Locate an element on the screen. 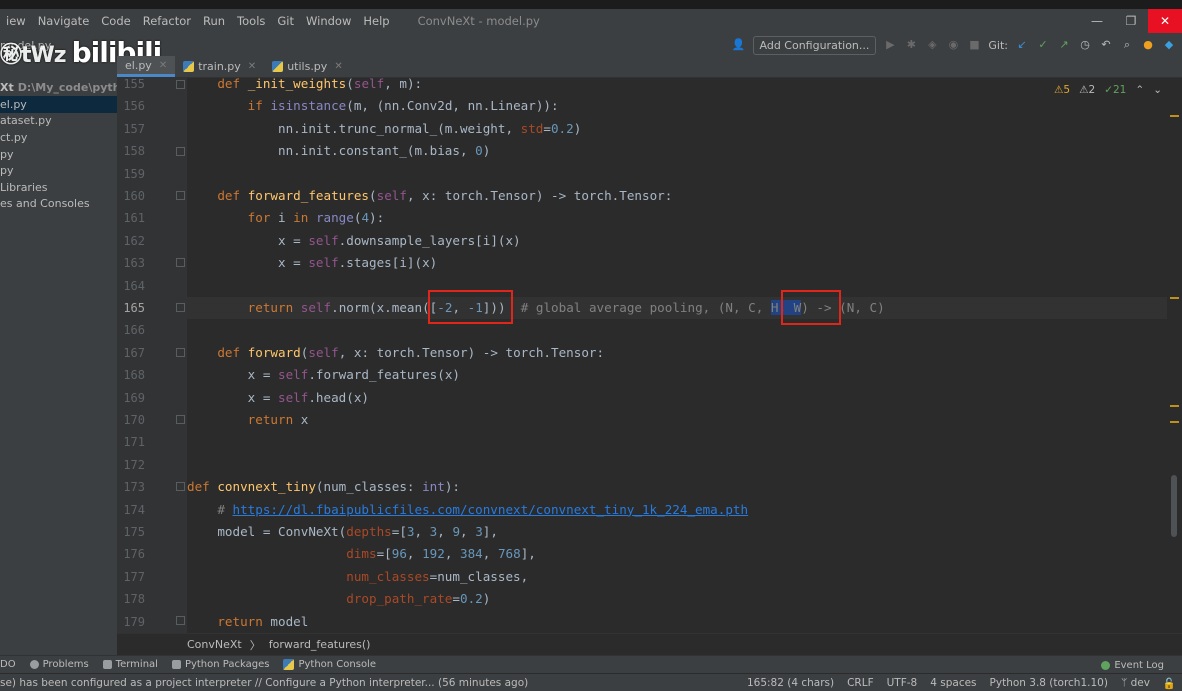 This screenshot has width=1182, height=691. run-icon: ▶ is located at coordinates (890, 45).